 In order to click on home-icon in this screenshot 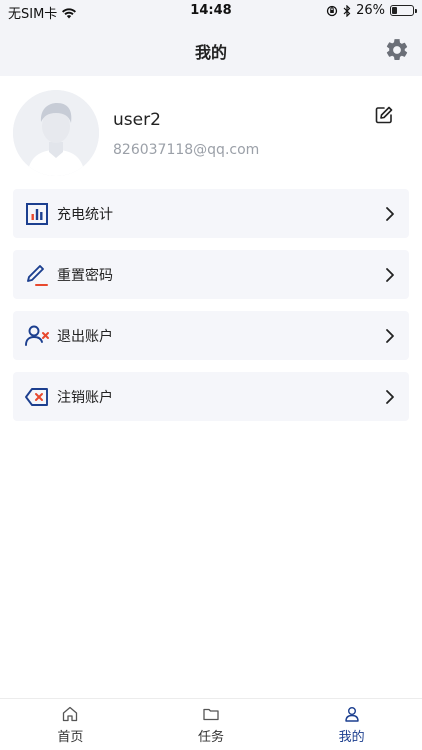, I will do `click(70, 714)`.